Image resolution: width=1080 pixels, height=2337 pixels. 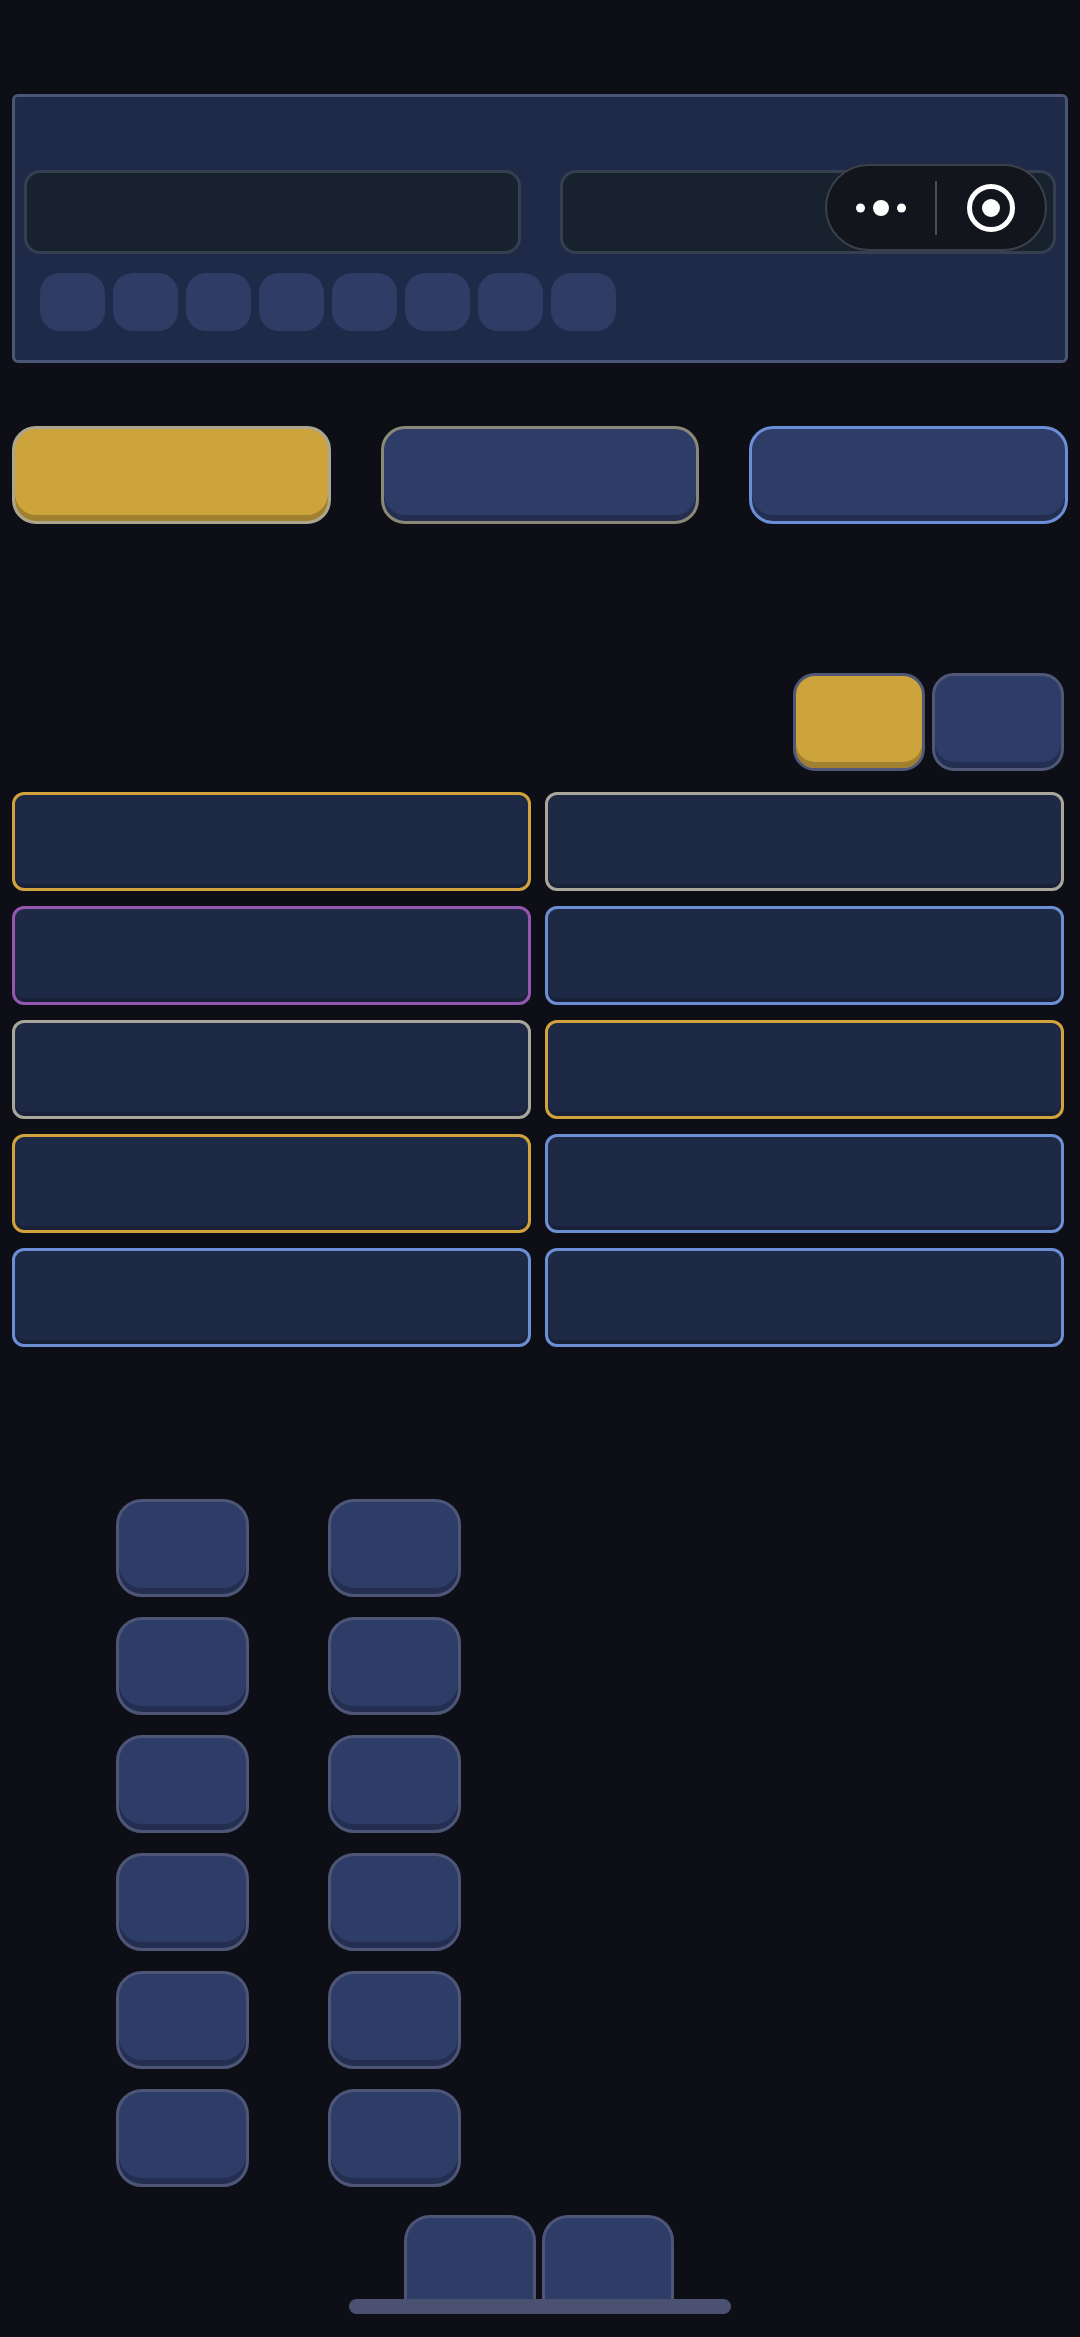 What do you see at coordinates (991, 207) in the screenshot?
I see `target-icon` at bounding box center [991, 207].